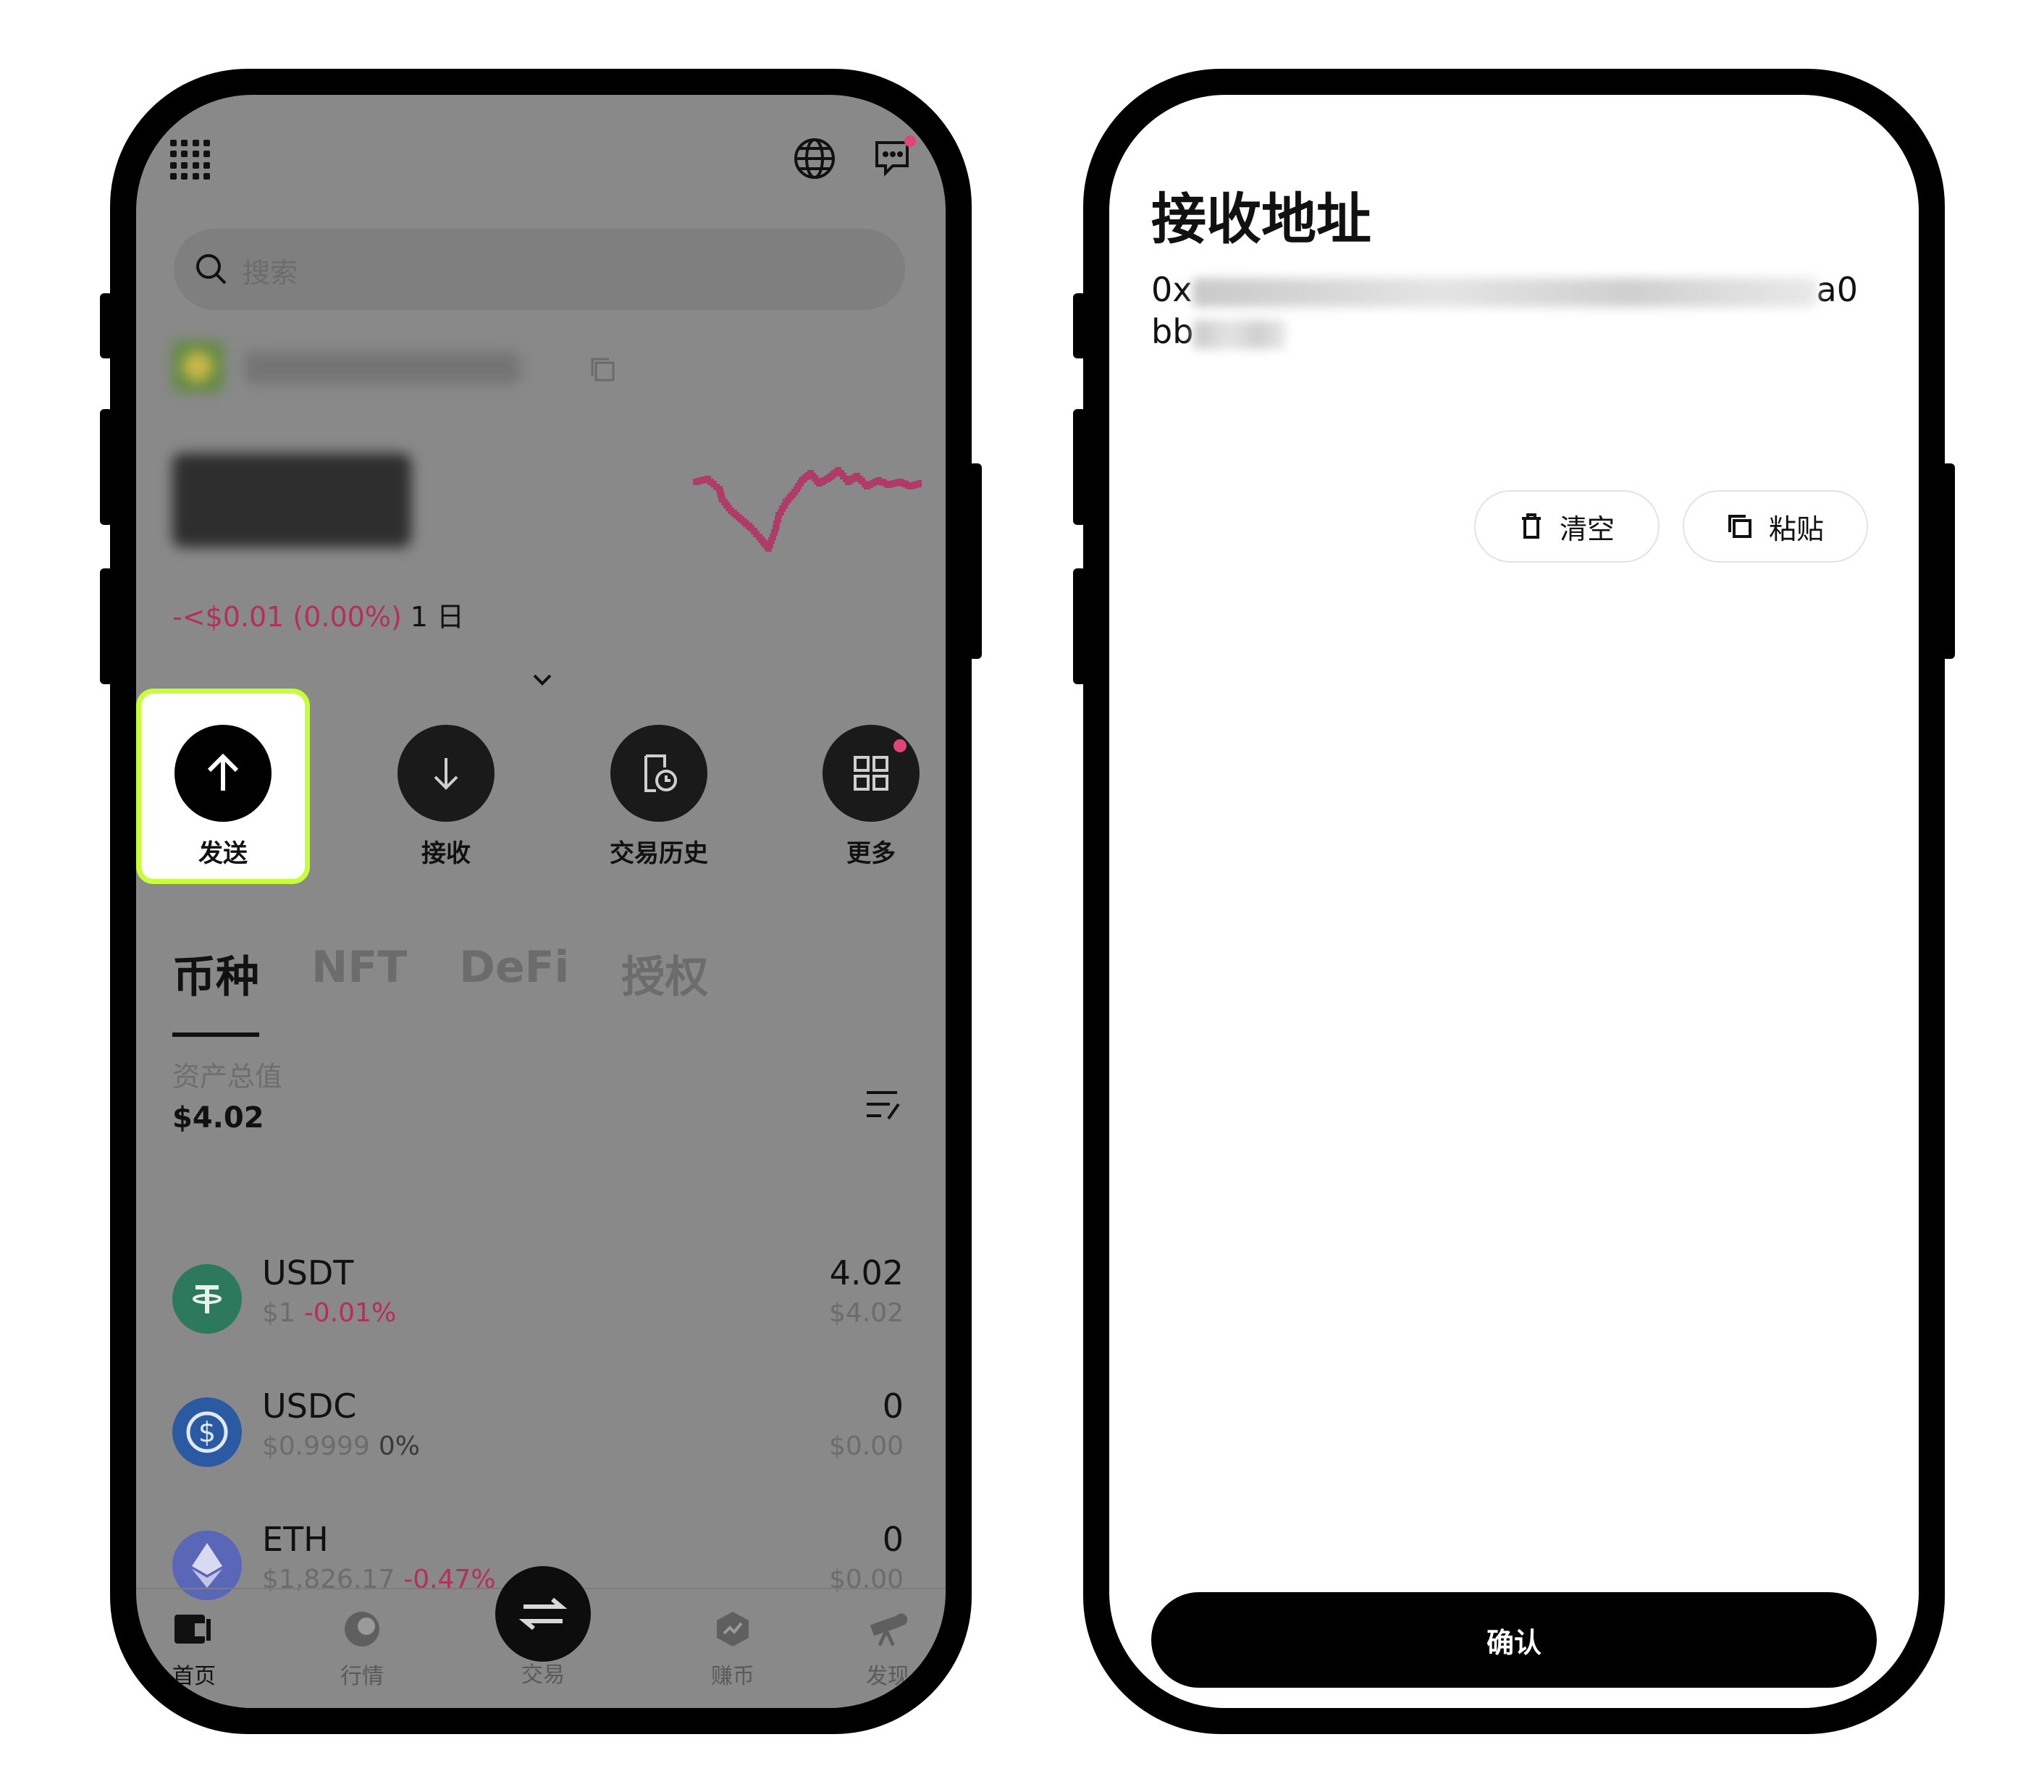 This screenshot has width=2044, height=1792. Describe the element at coordinates (540, 269) in the screenshot. I see `search-input: 搜索` at that location.